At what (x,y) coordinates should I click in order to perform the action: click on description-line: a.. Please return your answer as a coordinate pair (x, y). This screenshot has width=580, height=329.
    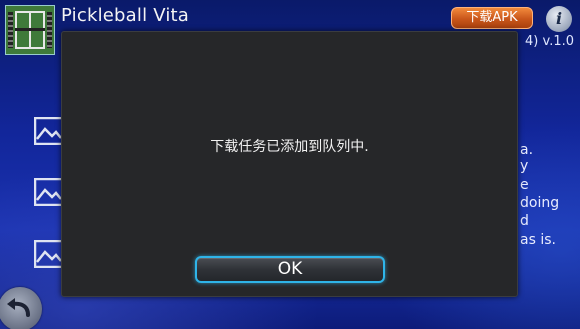
    Looking at the image, I should click on (527, 150).